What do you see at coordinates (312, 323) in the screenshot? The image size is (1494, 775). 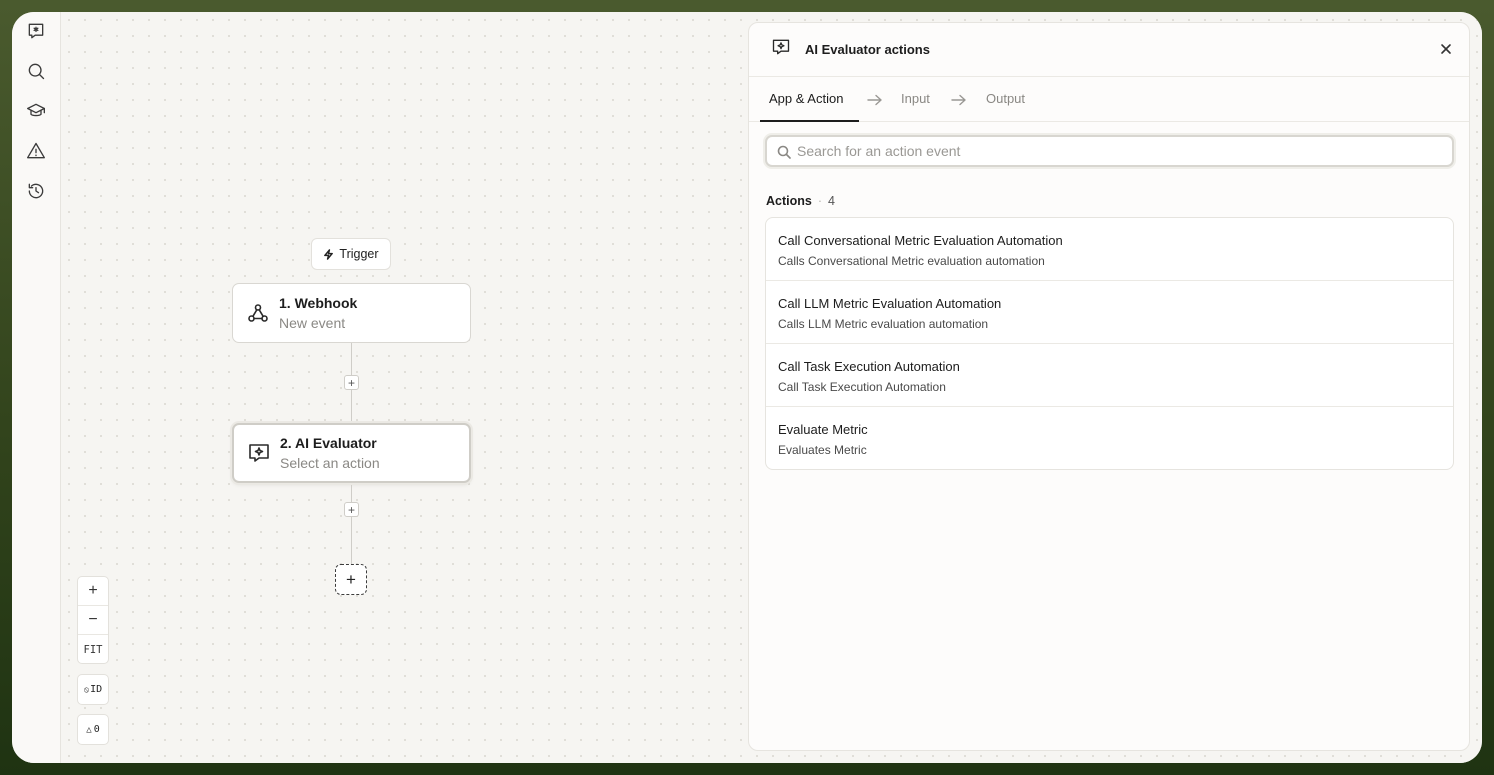 I see `node-subtitle: New event` at bounding box center [312, 323].